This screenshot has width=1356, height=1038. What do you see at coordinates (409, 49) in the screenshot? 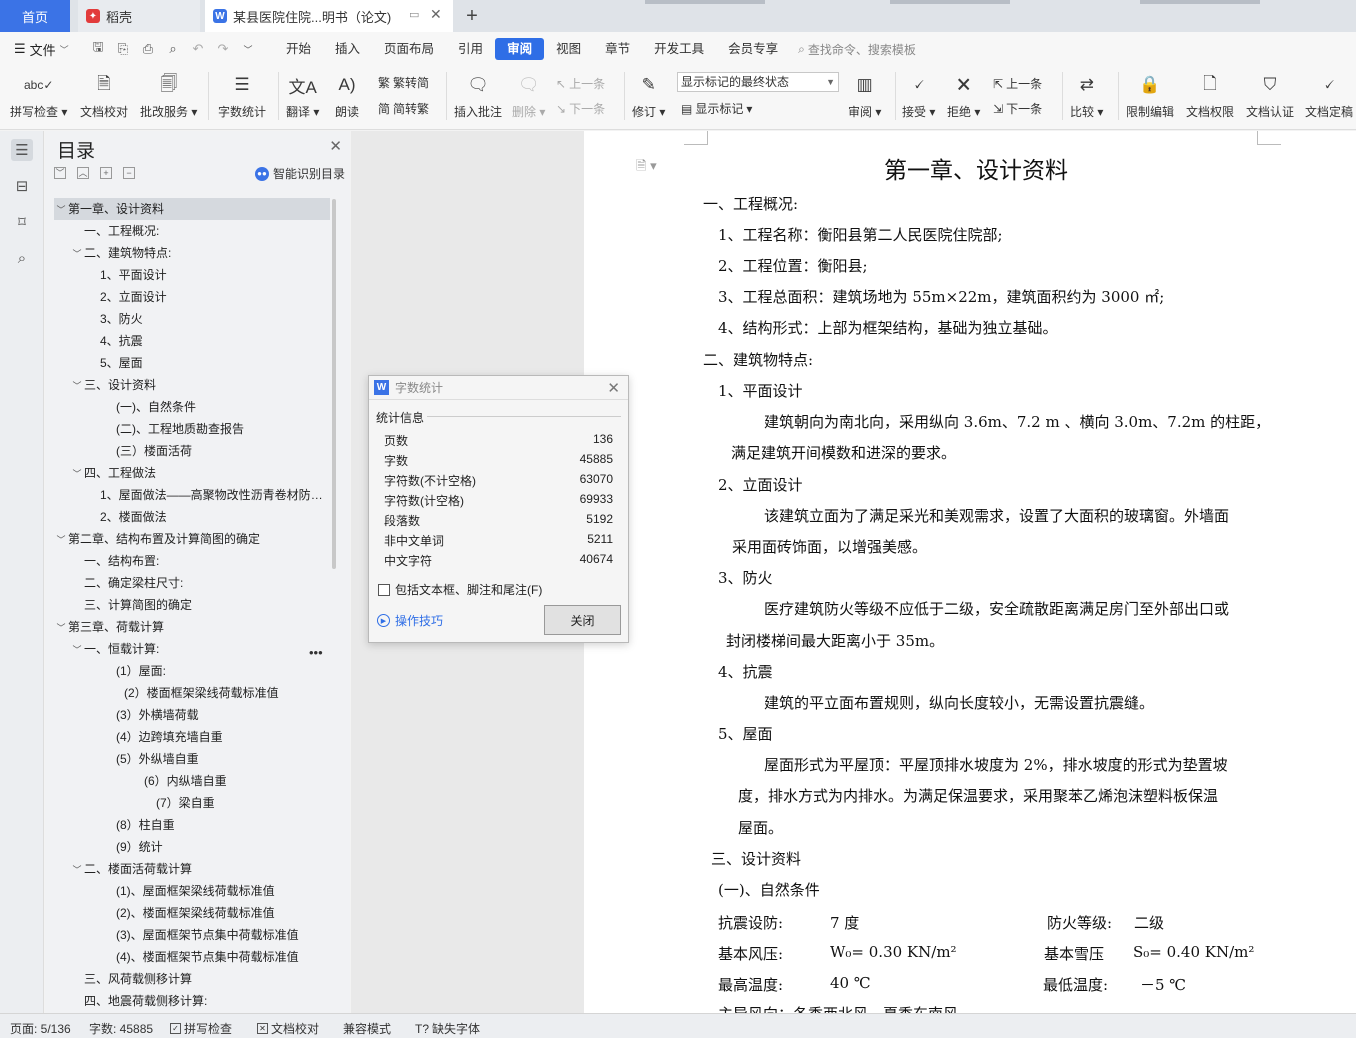
I see `menu-layout: 页面布局` at bounding box center [409, 49].